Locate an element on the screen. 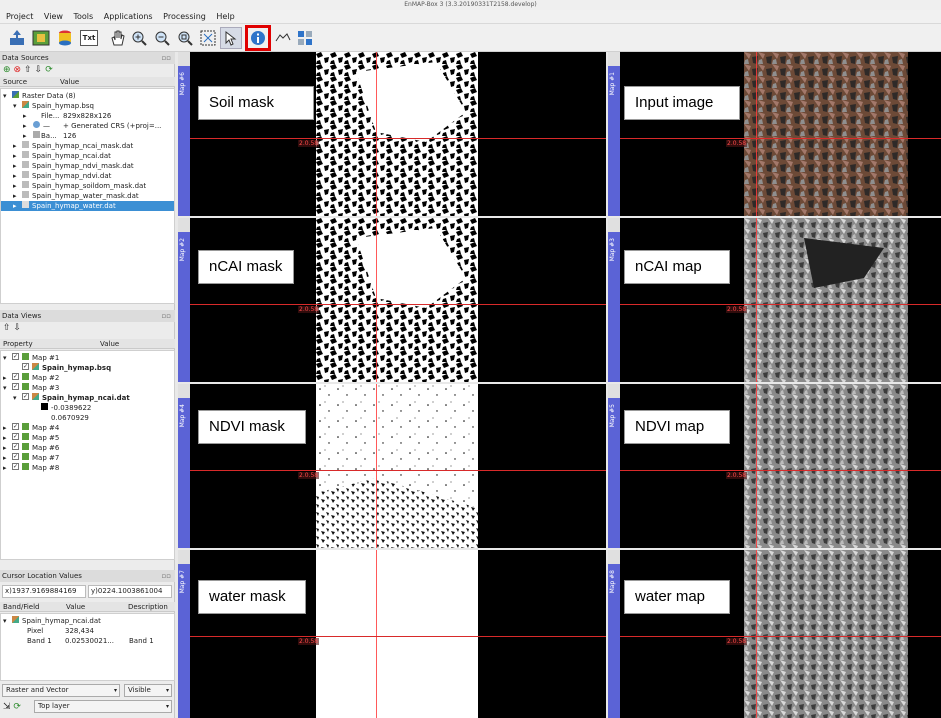 The height and width of the screenshot is (718, 941). reload-icon: ⟳ is located at coordinates (17, 707).